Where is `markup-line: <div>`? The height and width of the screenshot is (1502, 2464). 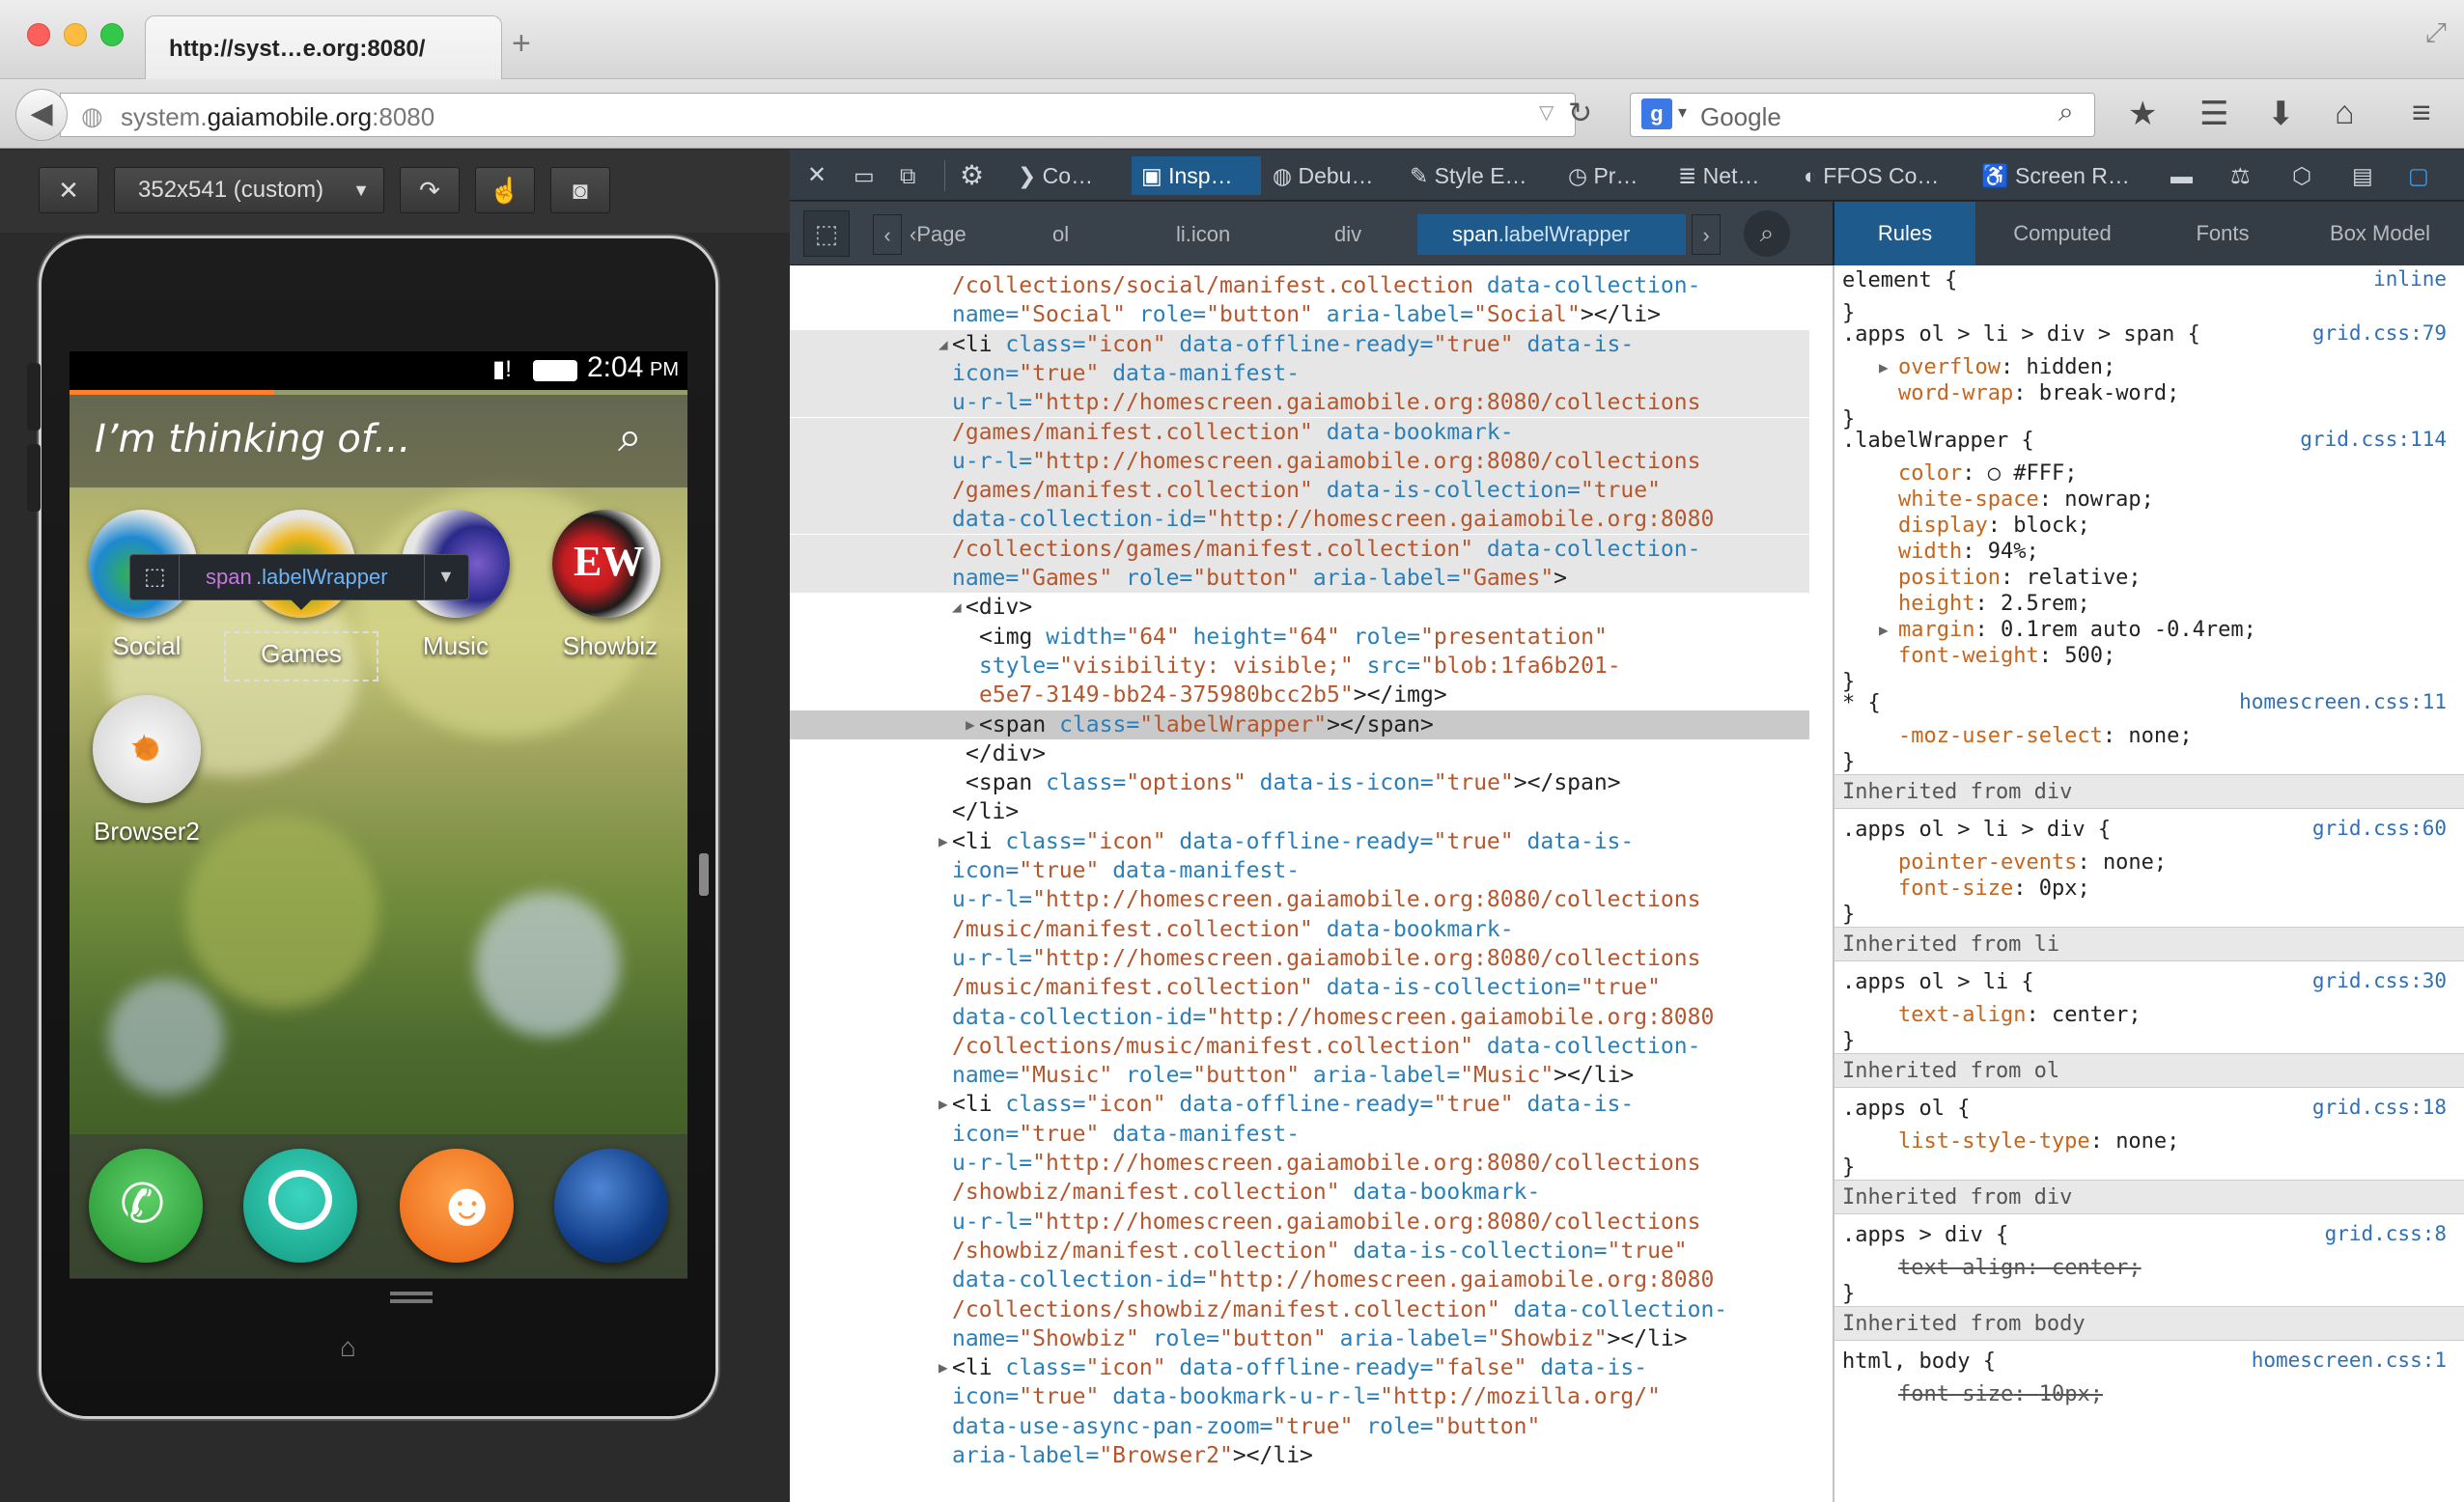
markup-line: <div> is located at coordinates (1300, 607).